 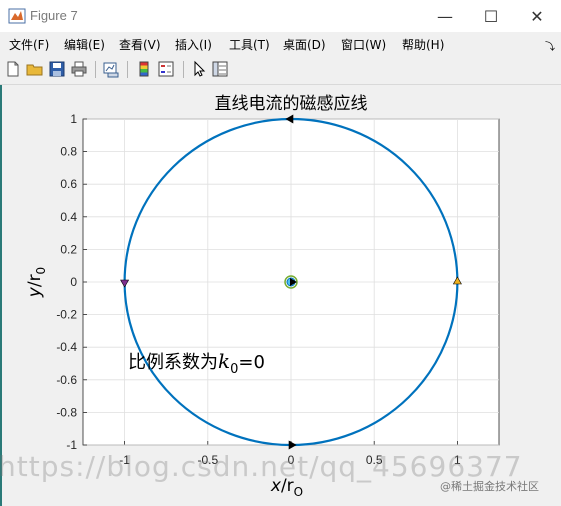 What do you see at coordinates (166, 69) in the screenshot?
I see `legend-icon` at bounding box center [166, 69].